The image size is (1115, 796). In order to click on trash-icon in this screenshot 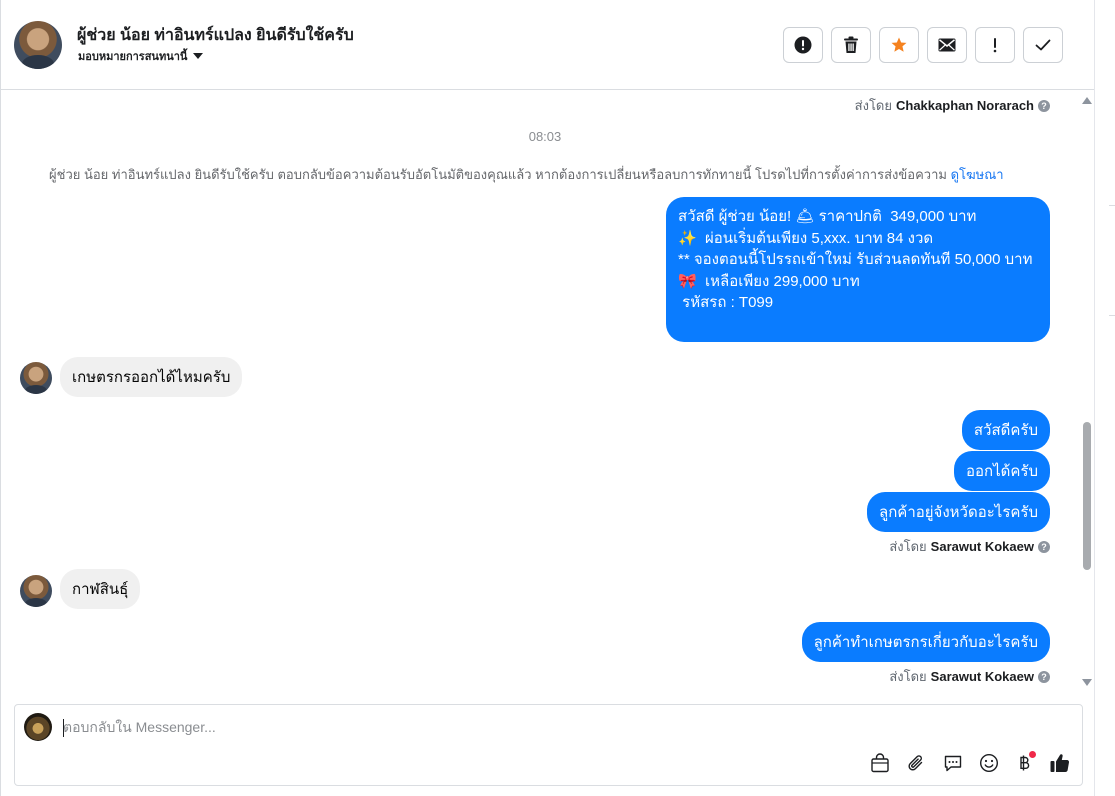, I will do `click(851, 44)`.